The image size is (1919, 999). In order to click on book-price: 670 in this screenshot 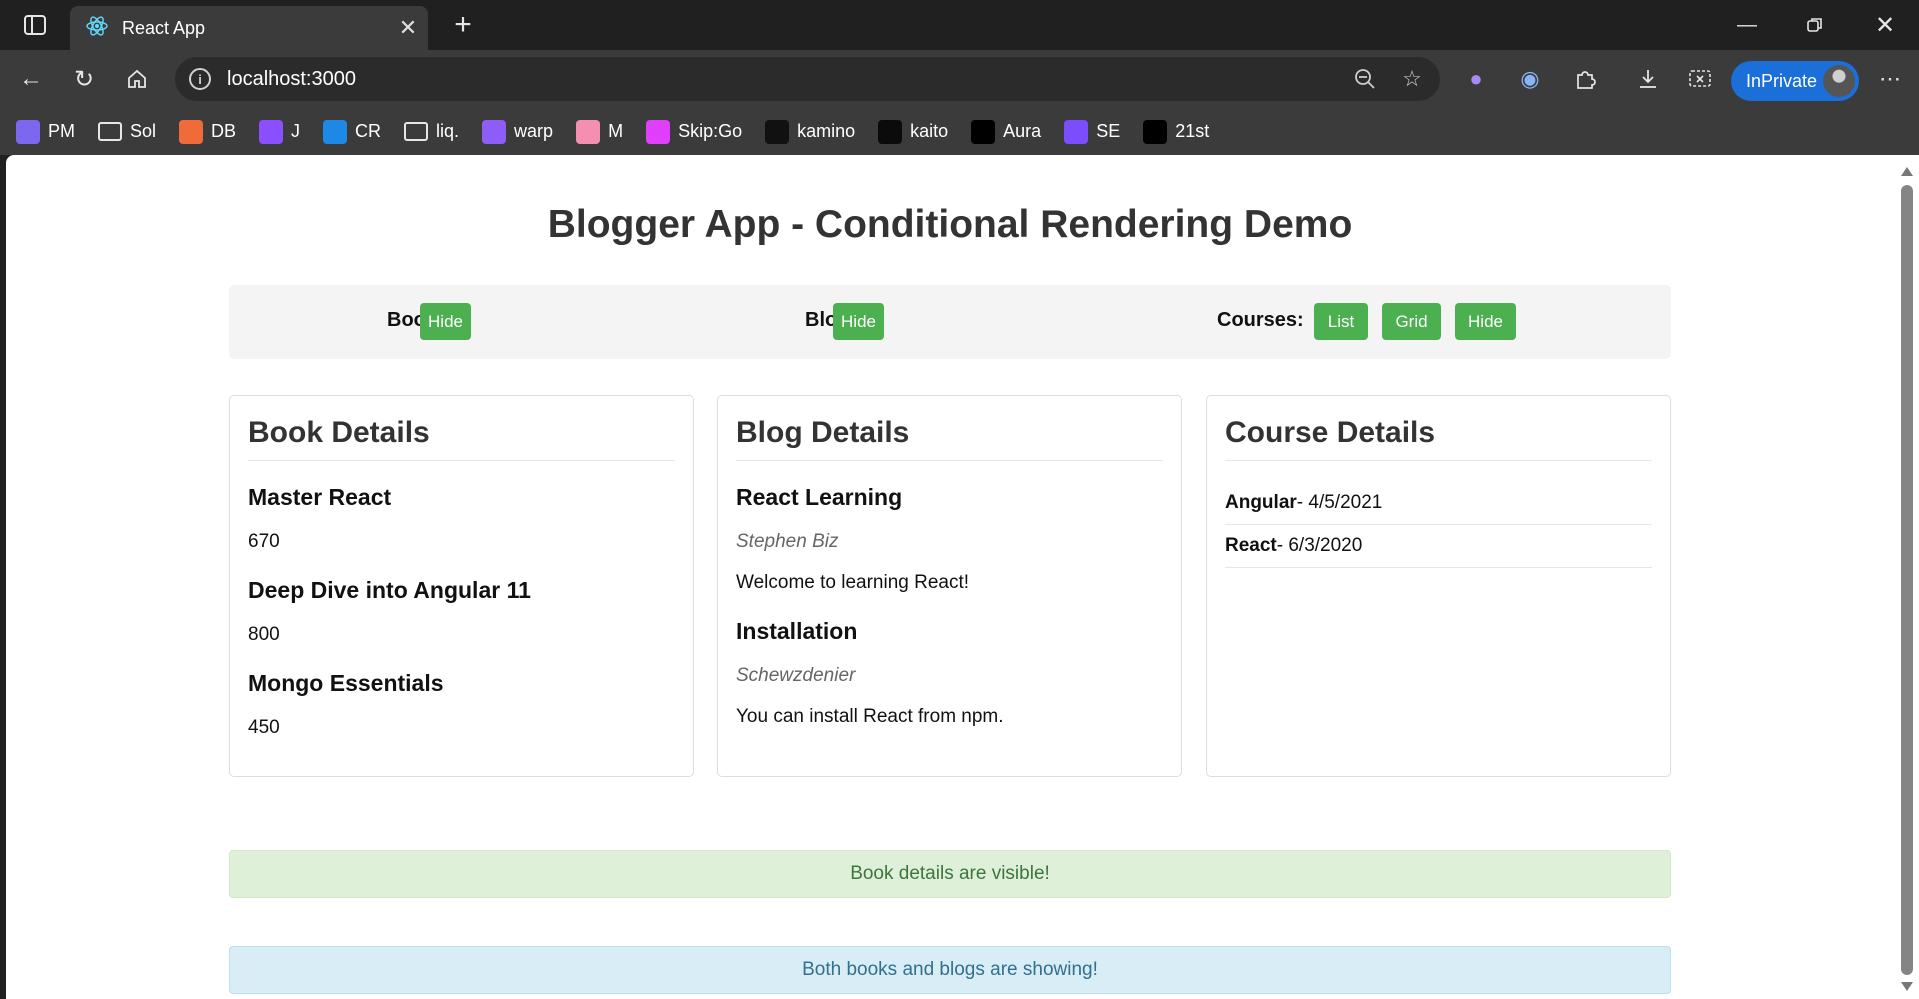, I will do `click(264, 541)`.